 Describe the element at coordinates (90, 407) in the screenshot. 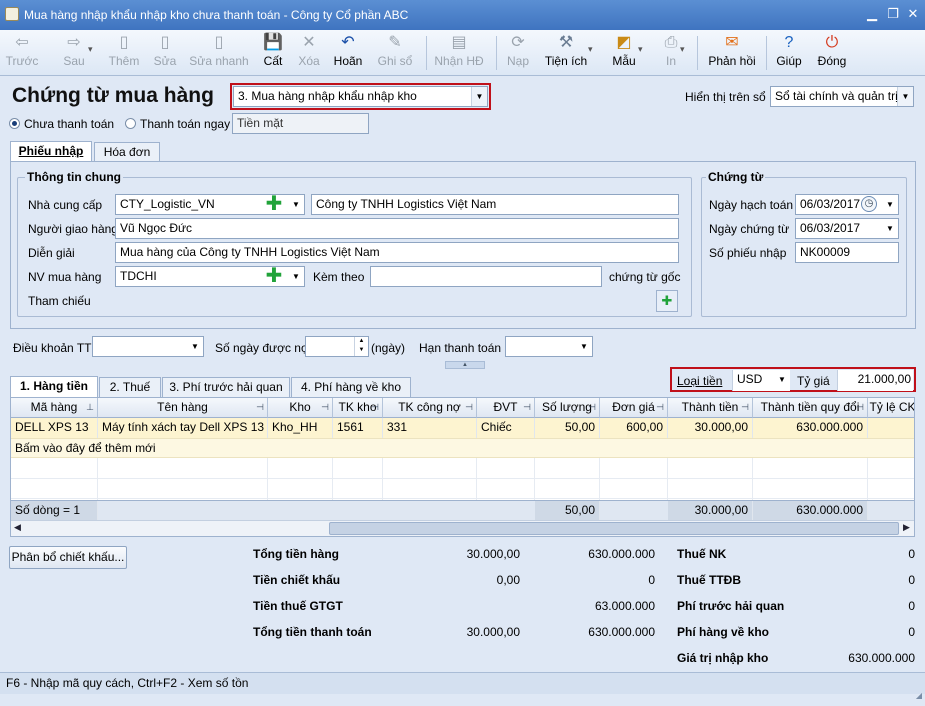

I see `pin-column-icon: ⊥` at that location.